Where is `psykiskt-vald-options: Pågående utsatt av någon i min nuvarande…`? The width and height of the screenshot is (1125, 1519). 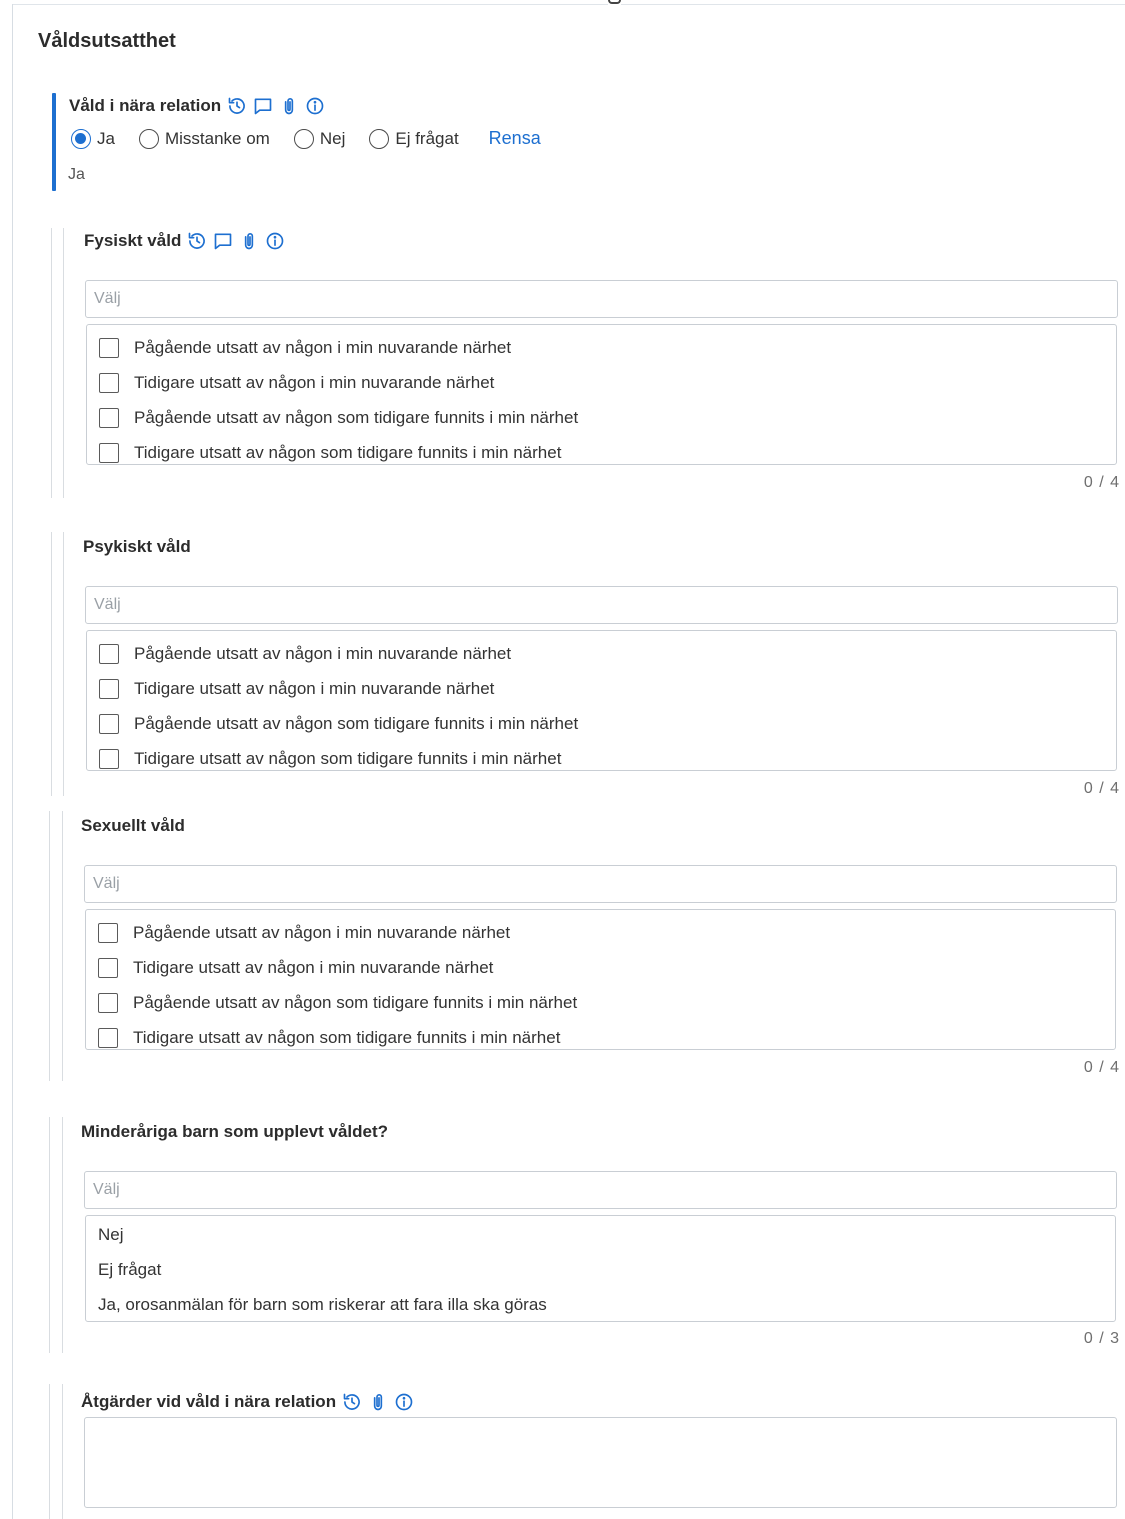
psykiskt-vald-options: Pågående utsatt av någon i min nuvarande… is located at coordinates (601, 700).